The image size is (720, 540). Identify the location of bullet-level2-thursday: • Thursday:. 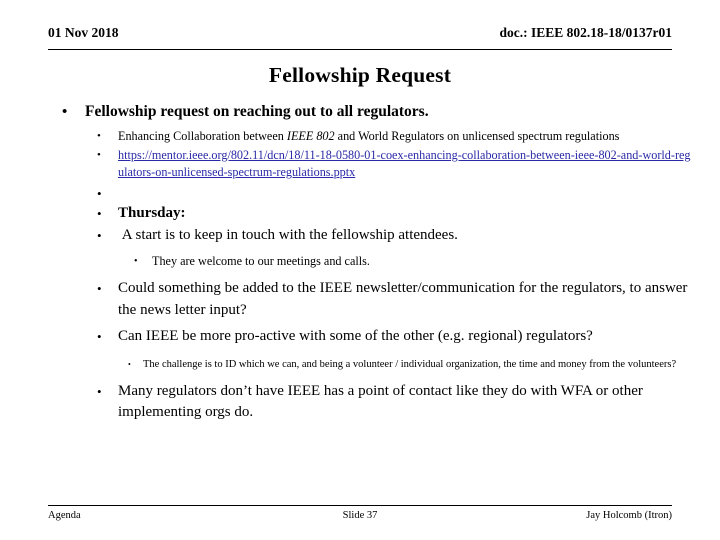
(372, 214).